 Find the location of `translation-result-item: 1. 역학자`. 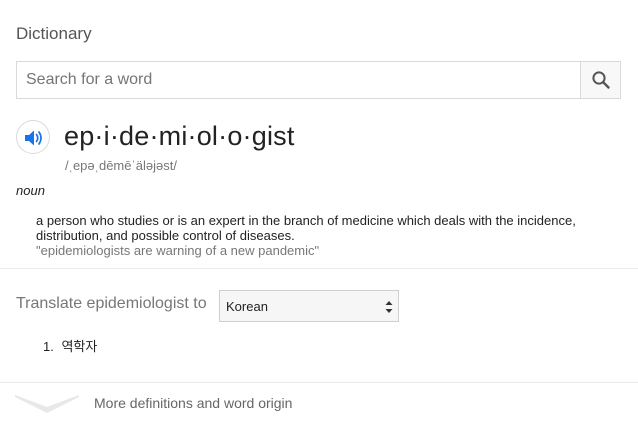

translation-result-item: 1. 역학자 is located at coordinates (70, 345).